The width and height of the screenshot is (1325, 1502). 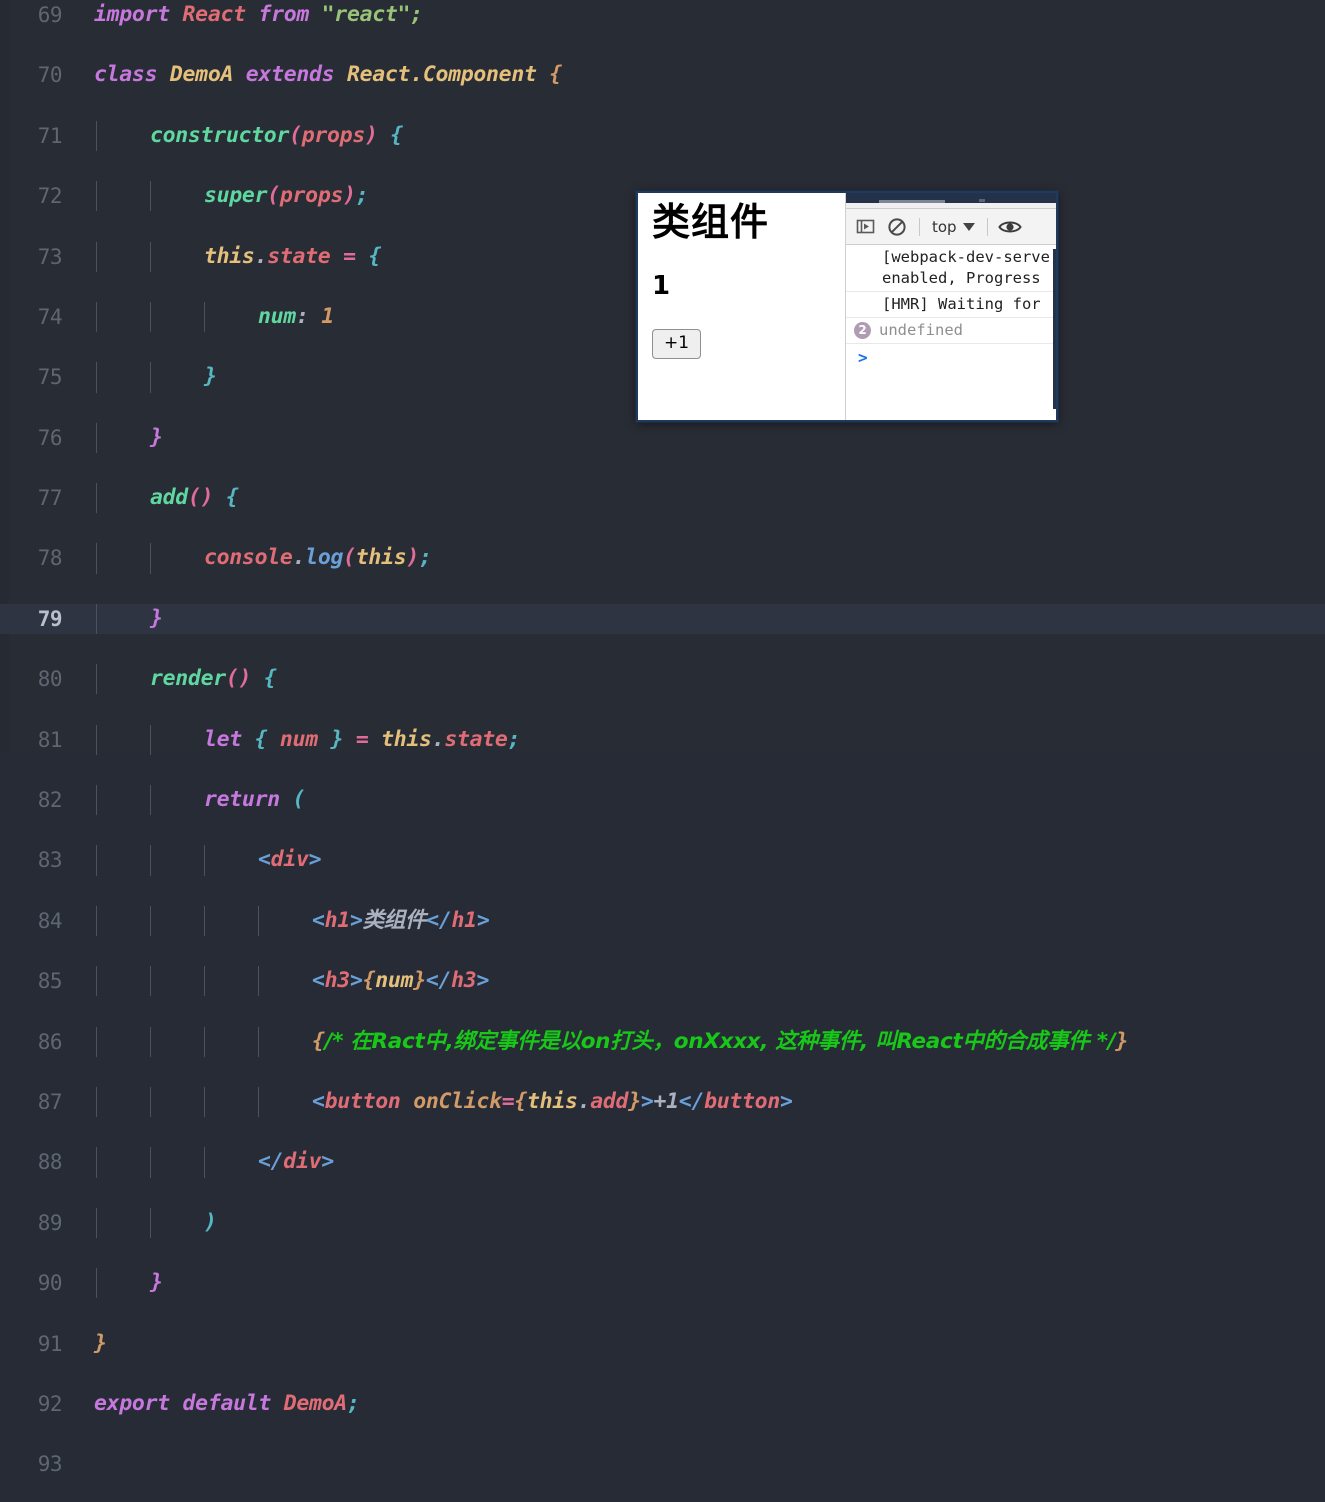 I want to click on code-line: 90 }, so click(x=662, y=1283).